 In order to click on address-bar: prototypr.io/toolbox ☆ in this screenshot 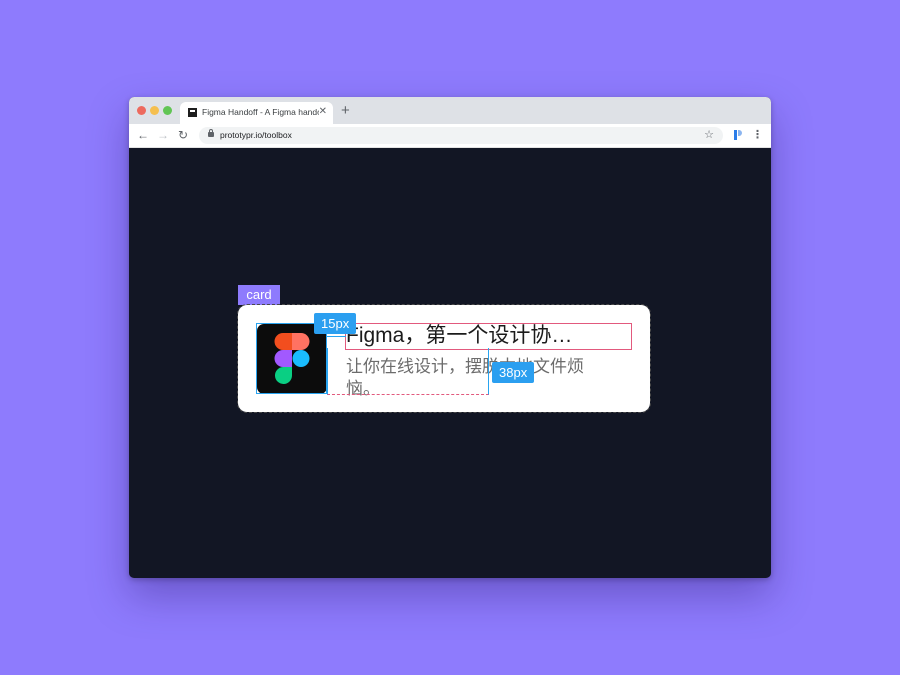, I will do `click(461, 135)`.